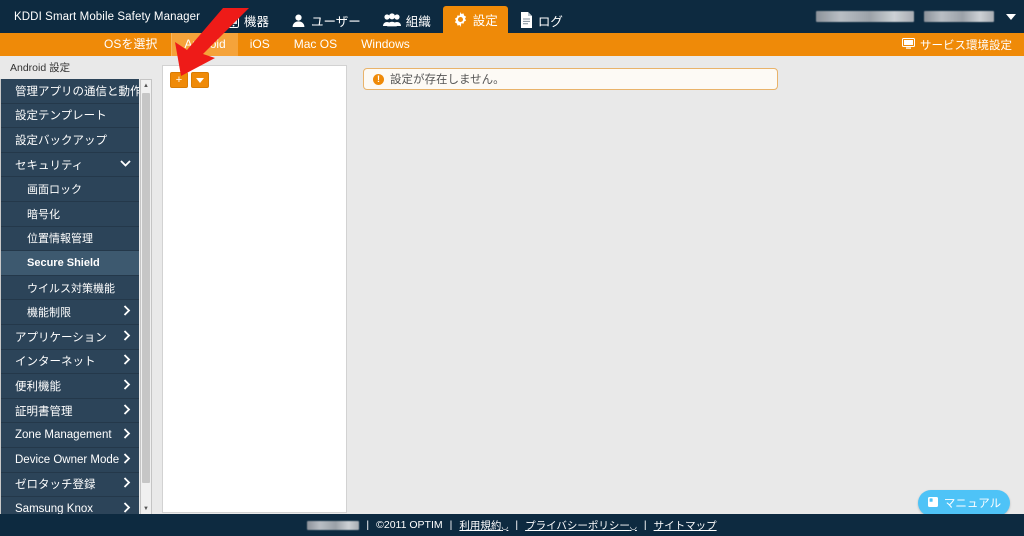 This screenshot has width=1024, height=536. I want to click on sidebar-item-0: 管理アプリの通信と動作, so click(70, 91).